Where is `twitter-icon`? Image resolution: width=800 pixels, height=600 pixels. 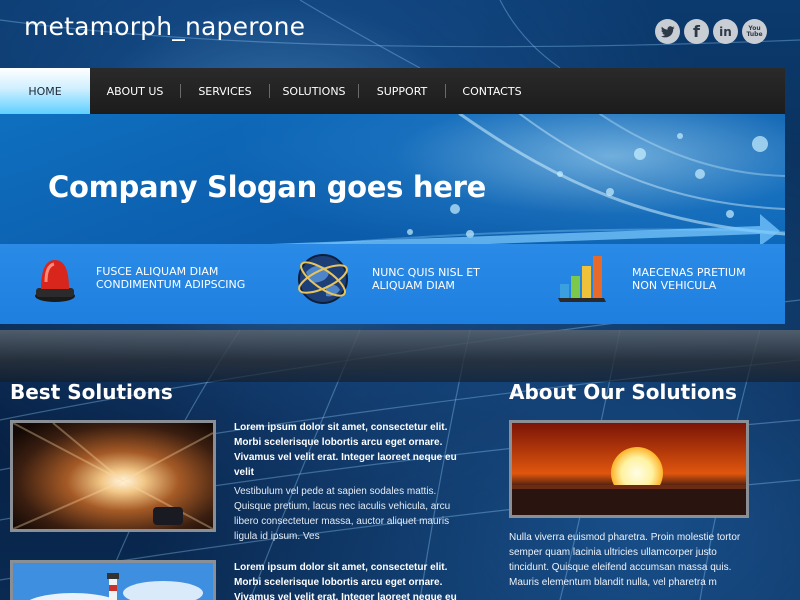
twitter-icon is located at coordinates (667, 31).